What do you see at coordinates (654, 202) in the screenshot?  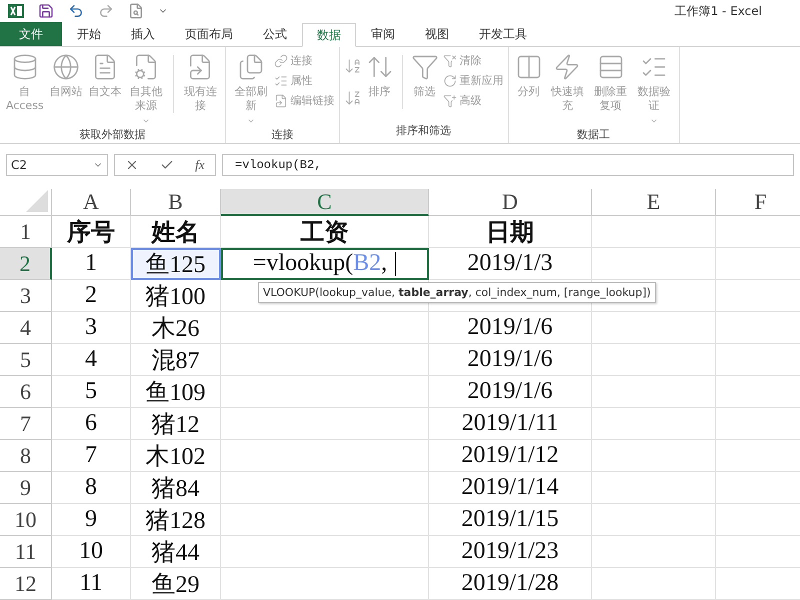 I see `column-header: E` at bounding box center [654, 202].